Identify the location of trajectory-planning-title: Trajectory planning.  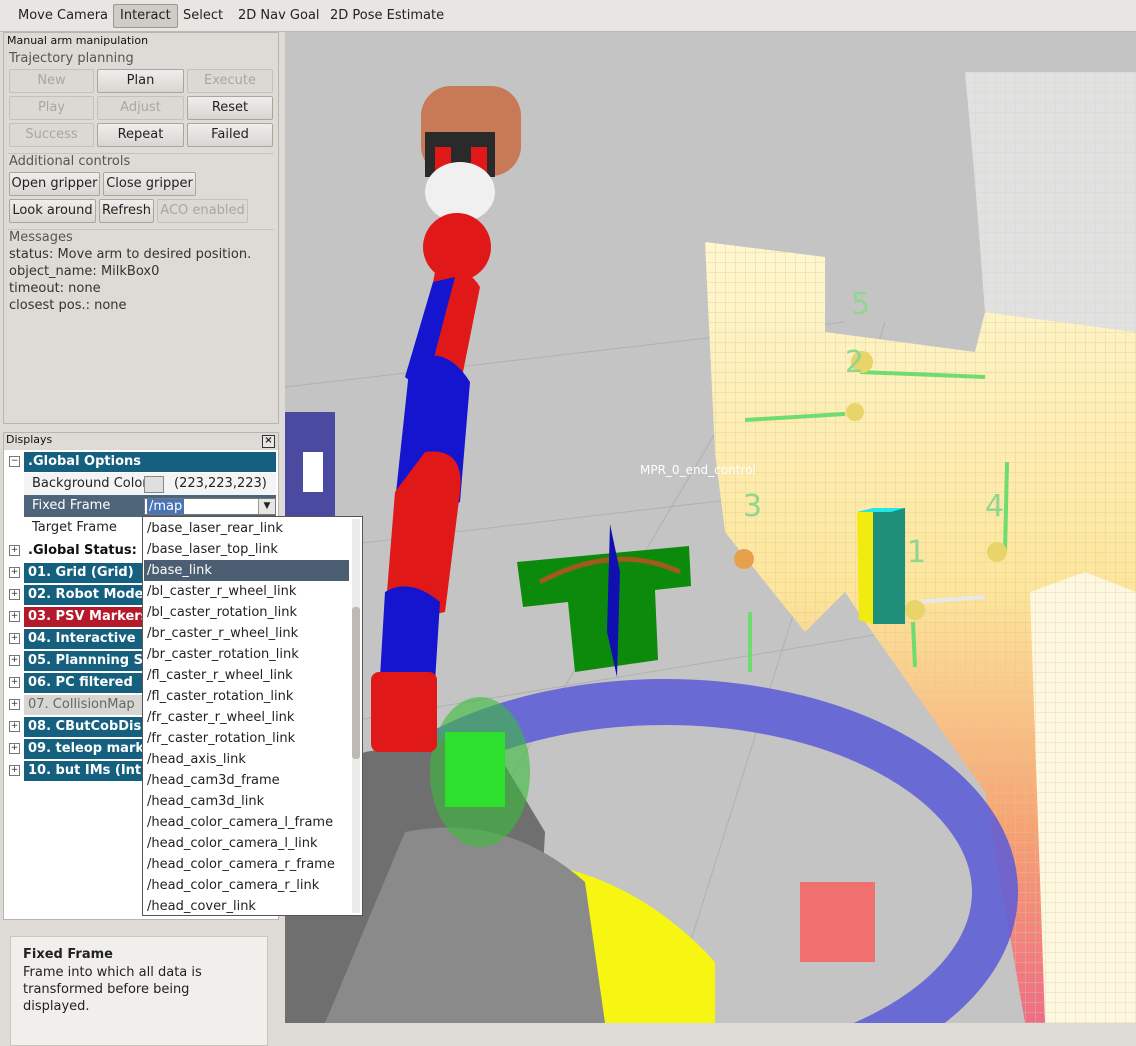
(71, 58).